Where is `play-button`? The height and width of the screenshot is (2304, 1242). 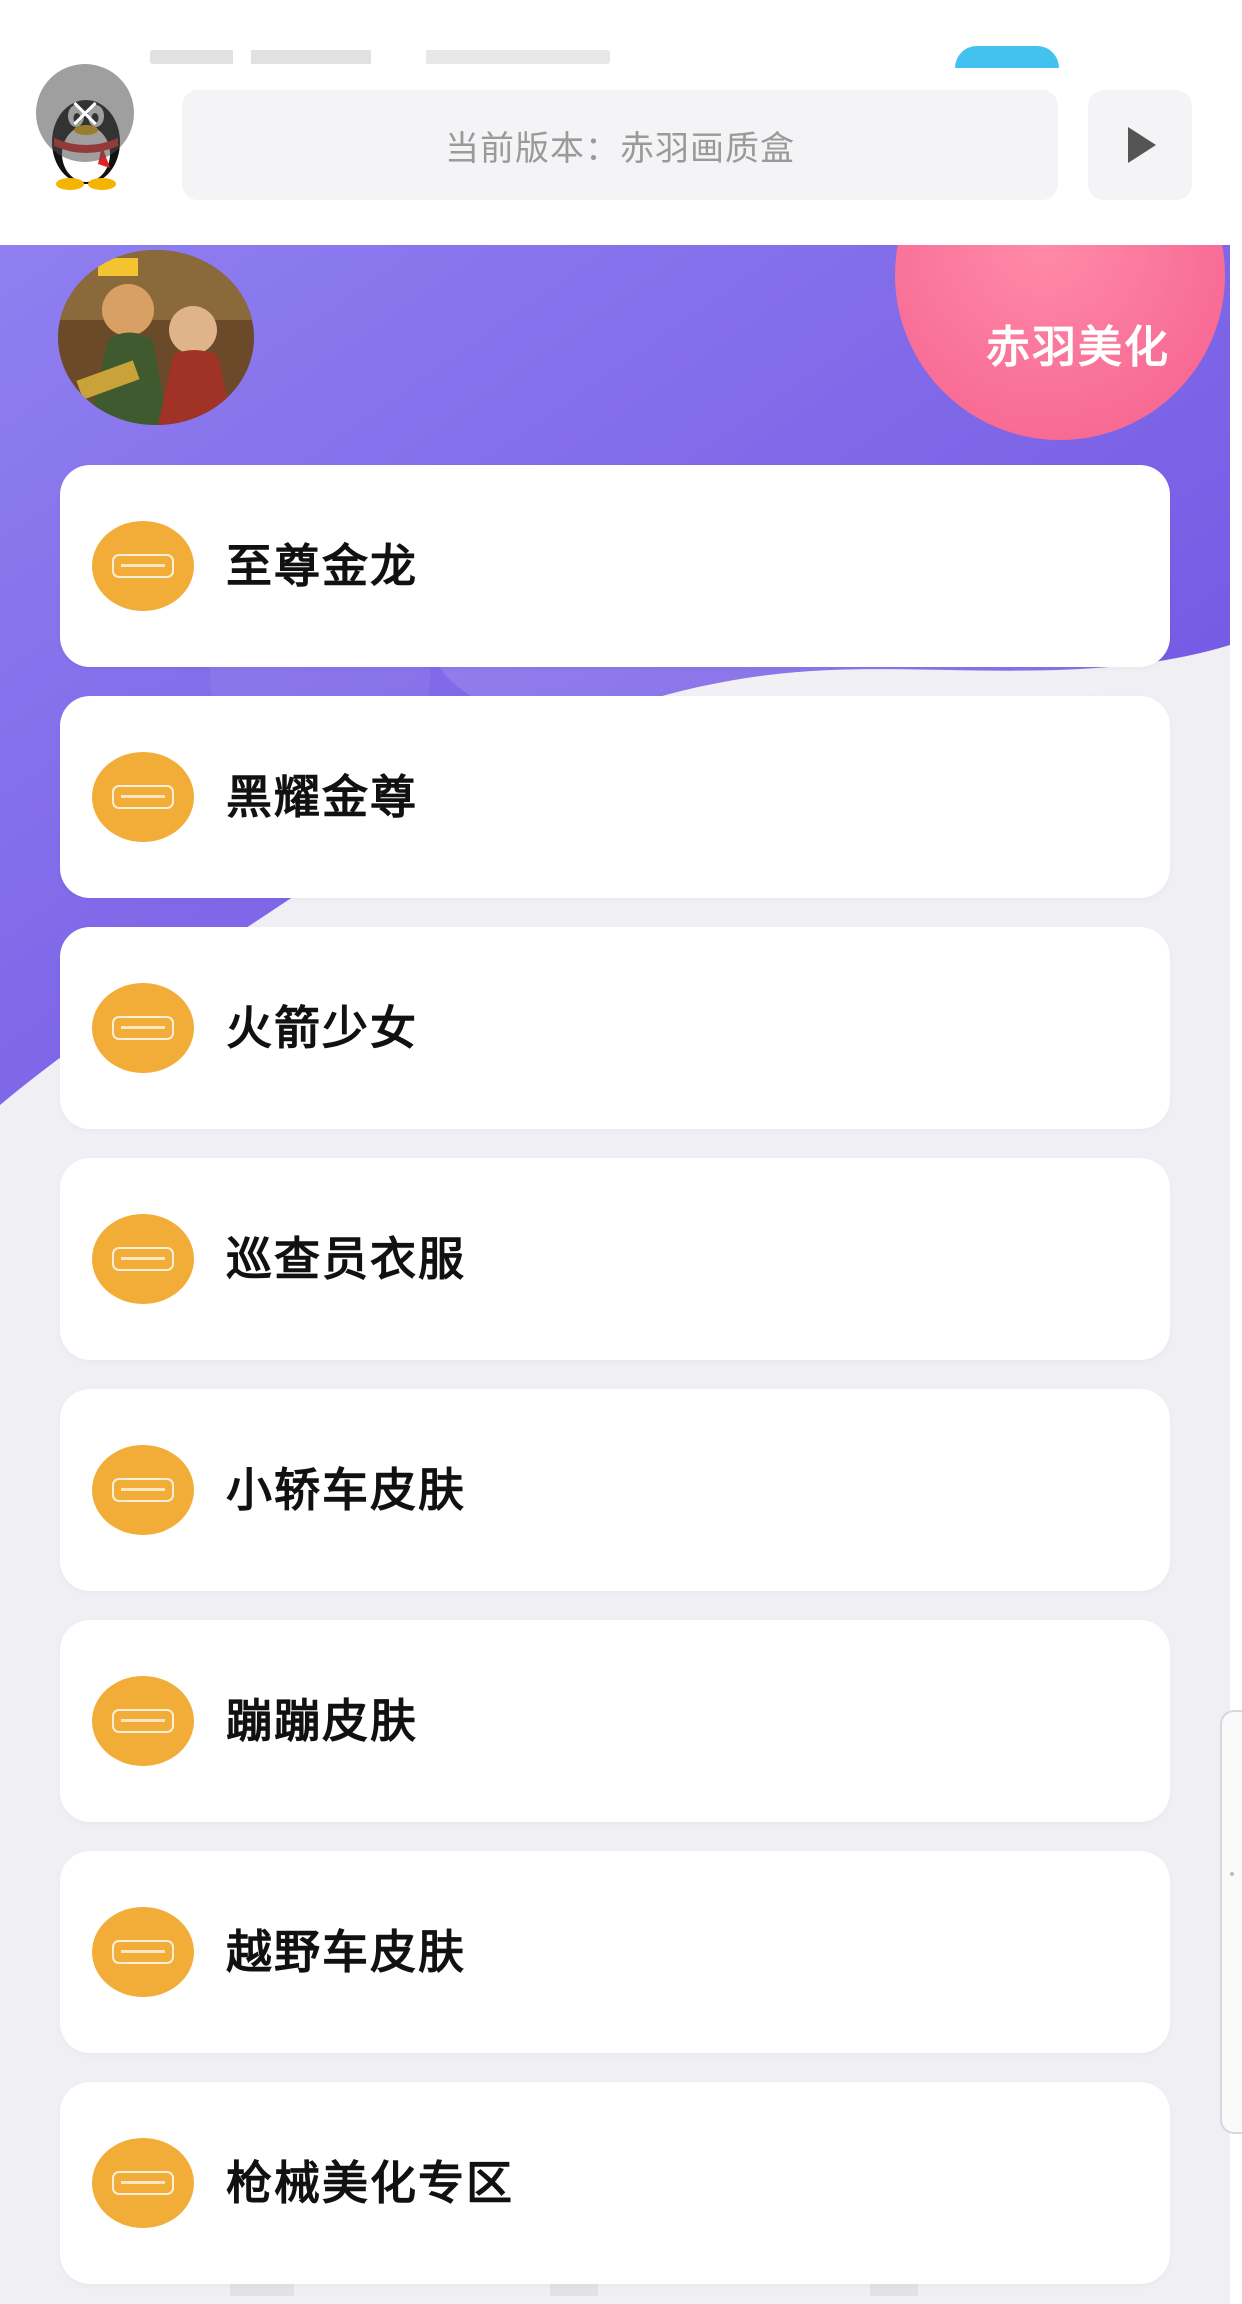 play-button is located at coordinates (1140, 145).